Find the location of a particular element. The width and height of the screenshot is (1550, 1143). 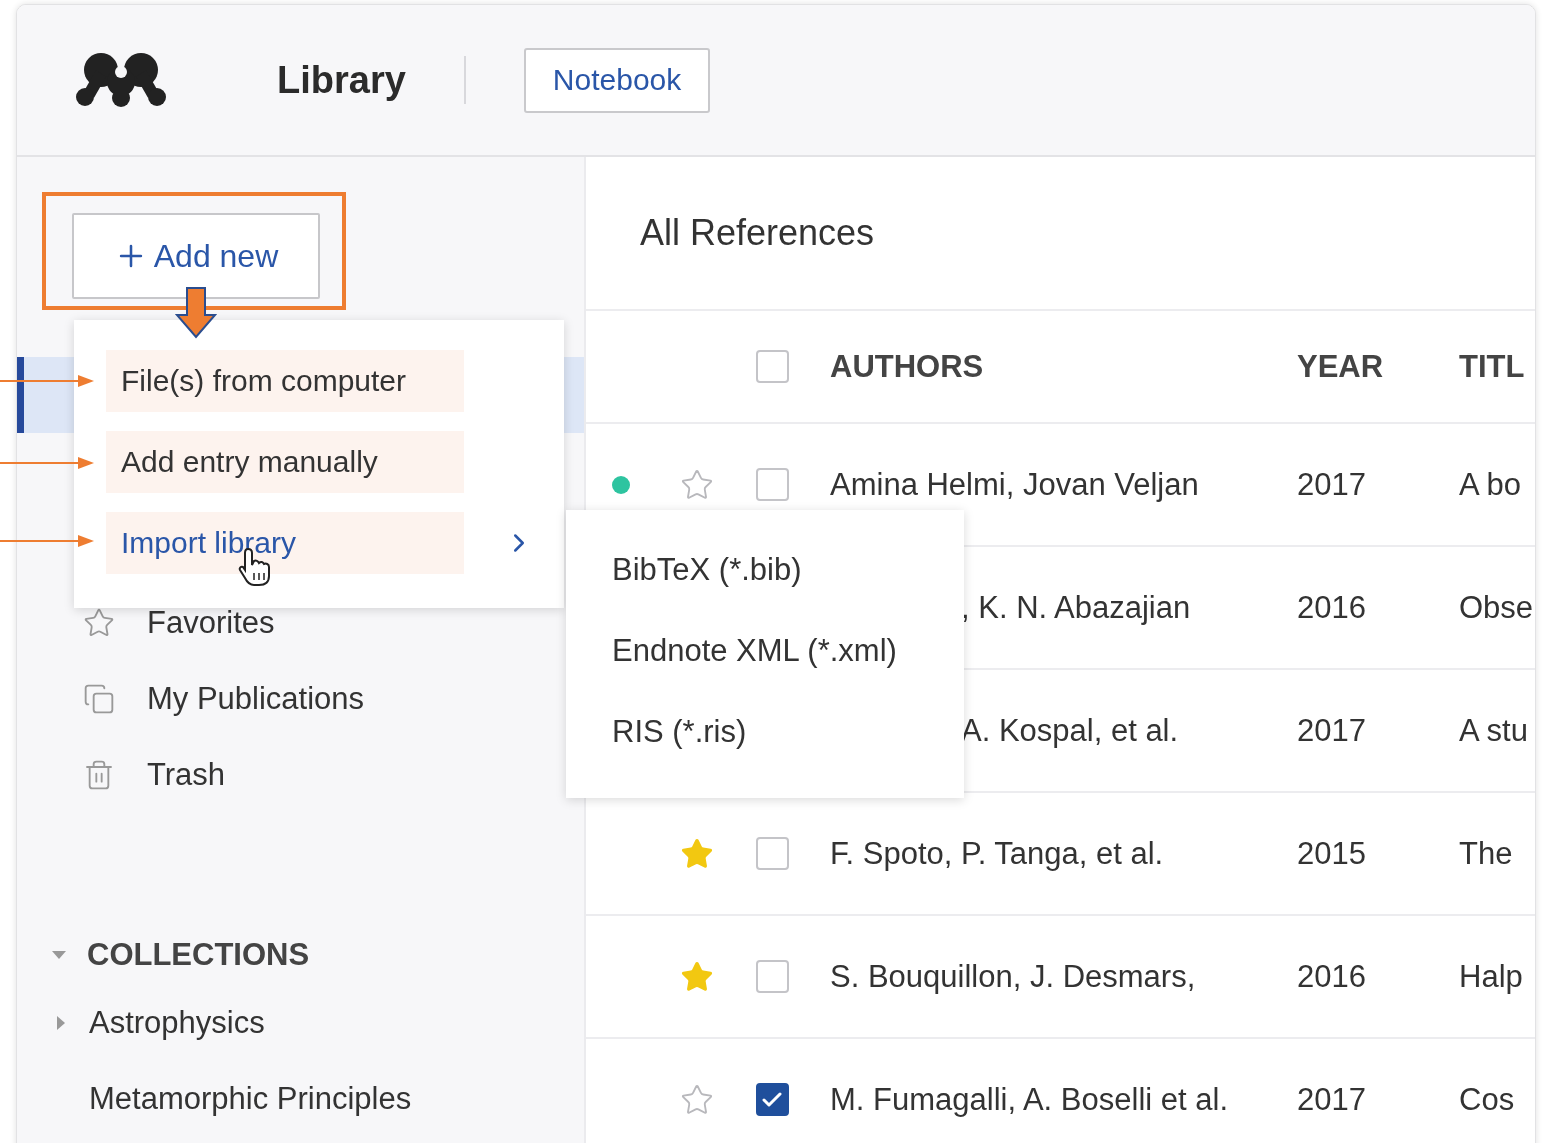

sidebar-item: My Publications is located at coordinates (300, 699).